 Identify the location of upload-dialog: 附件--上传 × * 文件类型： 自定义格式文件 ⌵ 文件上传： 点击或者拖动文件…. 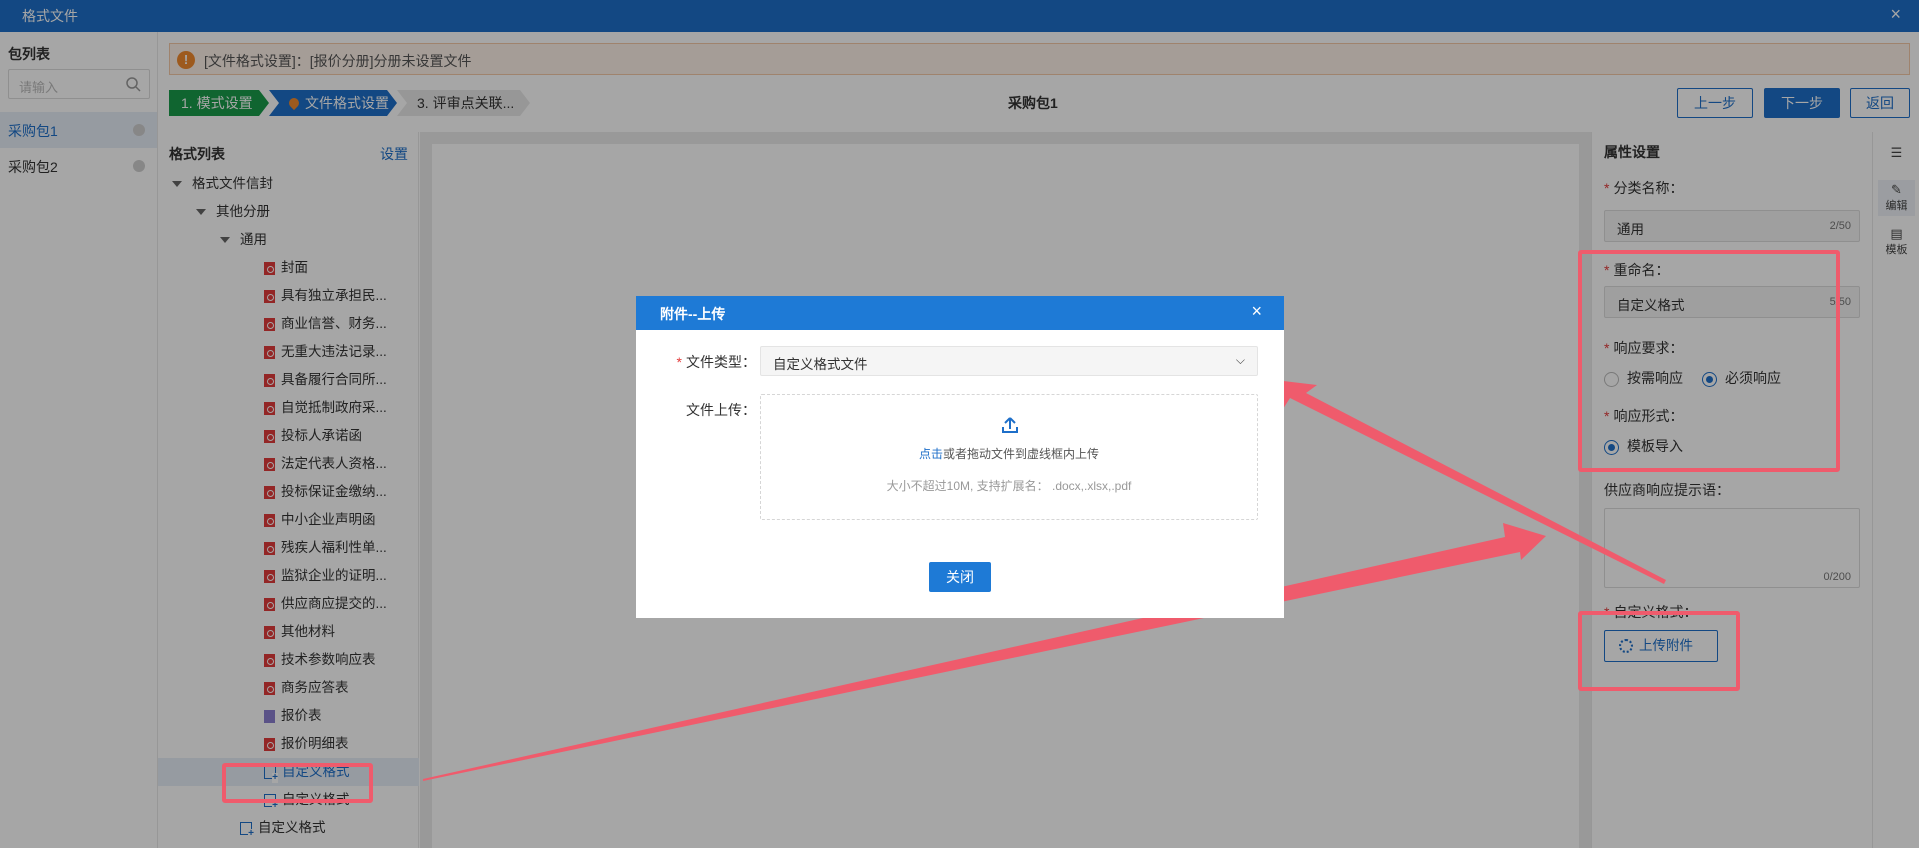
(960, 457).